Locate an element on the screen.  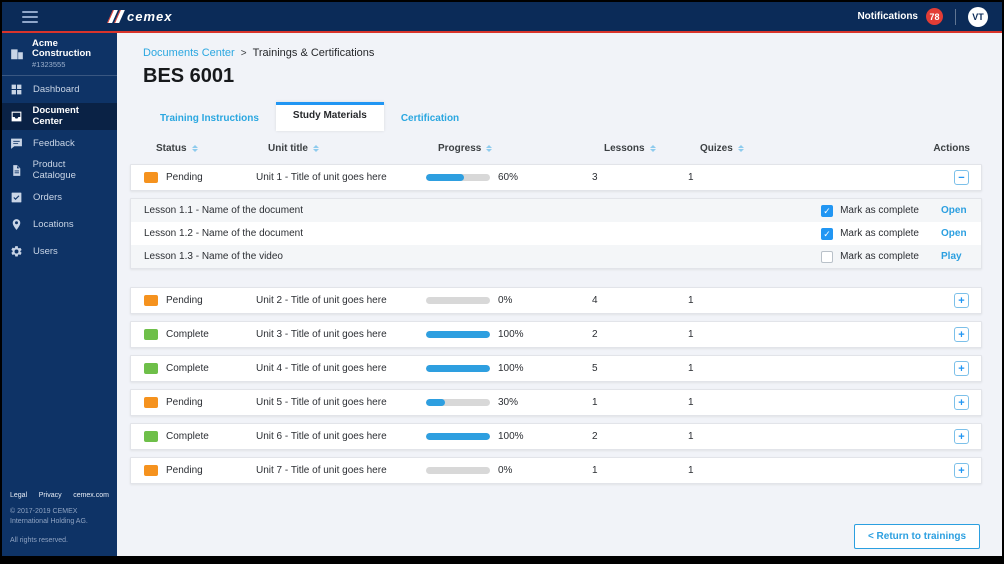
sidebar-item-label: Users is located at coordinates (45, 251).